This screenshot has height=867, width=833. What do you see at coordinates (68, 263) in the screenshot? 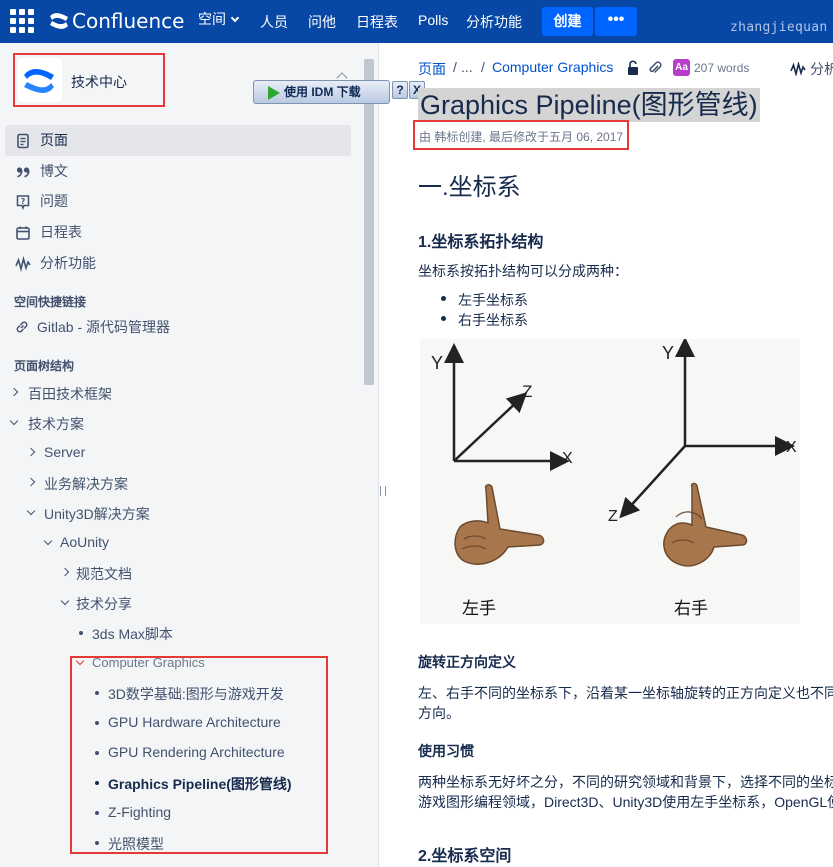
I see `sidebar-item-label: 分析功能` at bounding box center [68, 263].